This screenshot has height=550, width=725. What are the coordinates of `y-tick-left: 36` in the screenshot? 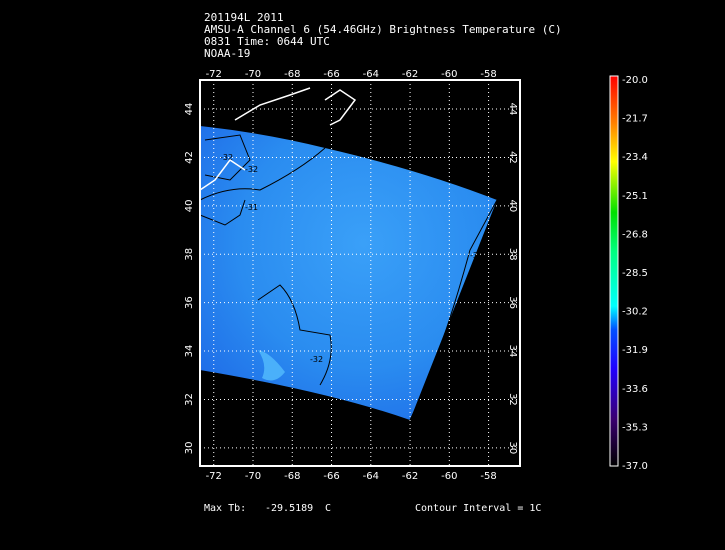 It's located at (189, 302).